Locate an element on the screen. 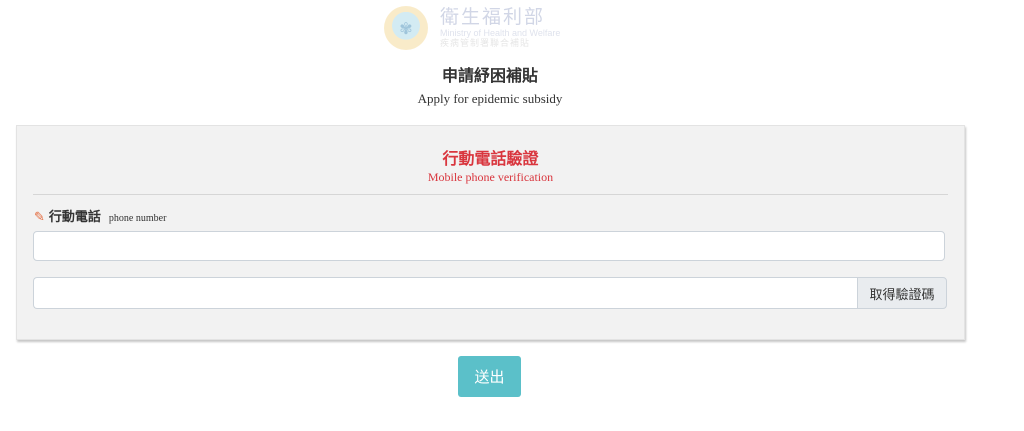 The height and width of the screenshot is (431, 1024). submit-button: 送出 is located at coordinates (489, 376).